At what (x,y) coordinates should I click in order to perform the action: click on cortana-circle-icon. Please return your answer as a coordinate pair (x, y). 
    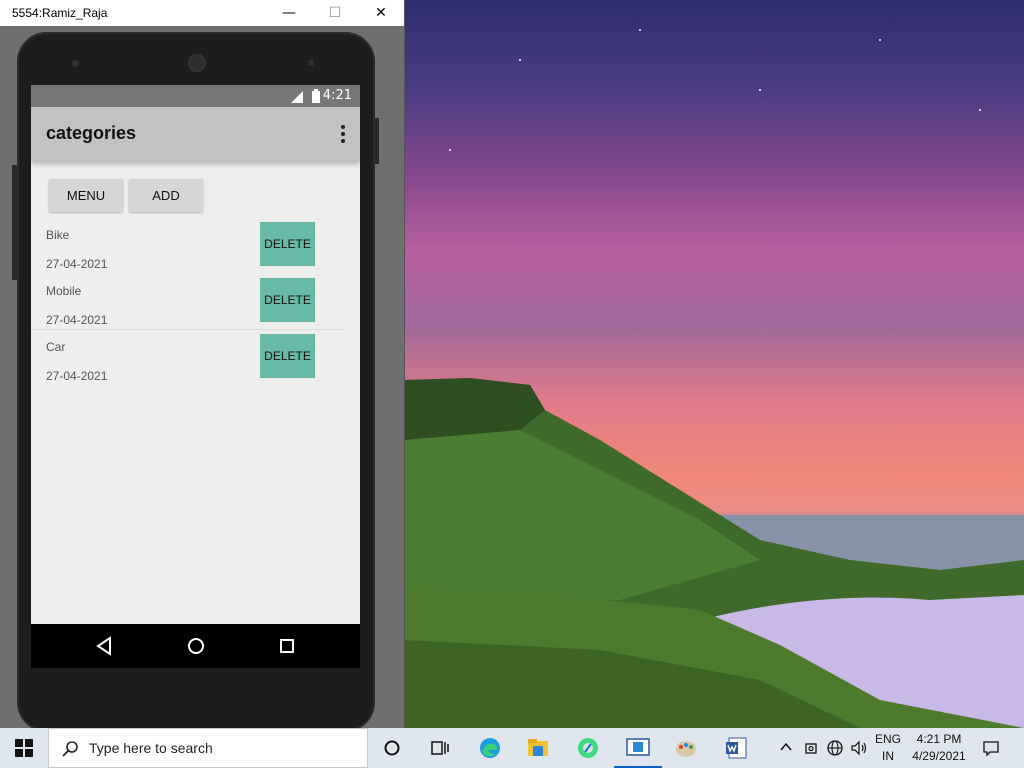
    Looking at the image, I should click on (392, 748).